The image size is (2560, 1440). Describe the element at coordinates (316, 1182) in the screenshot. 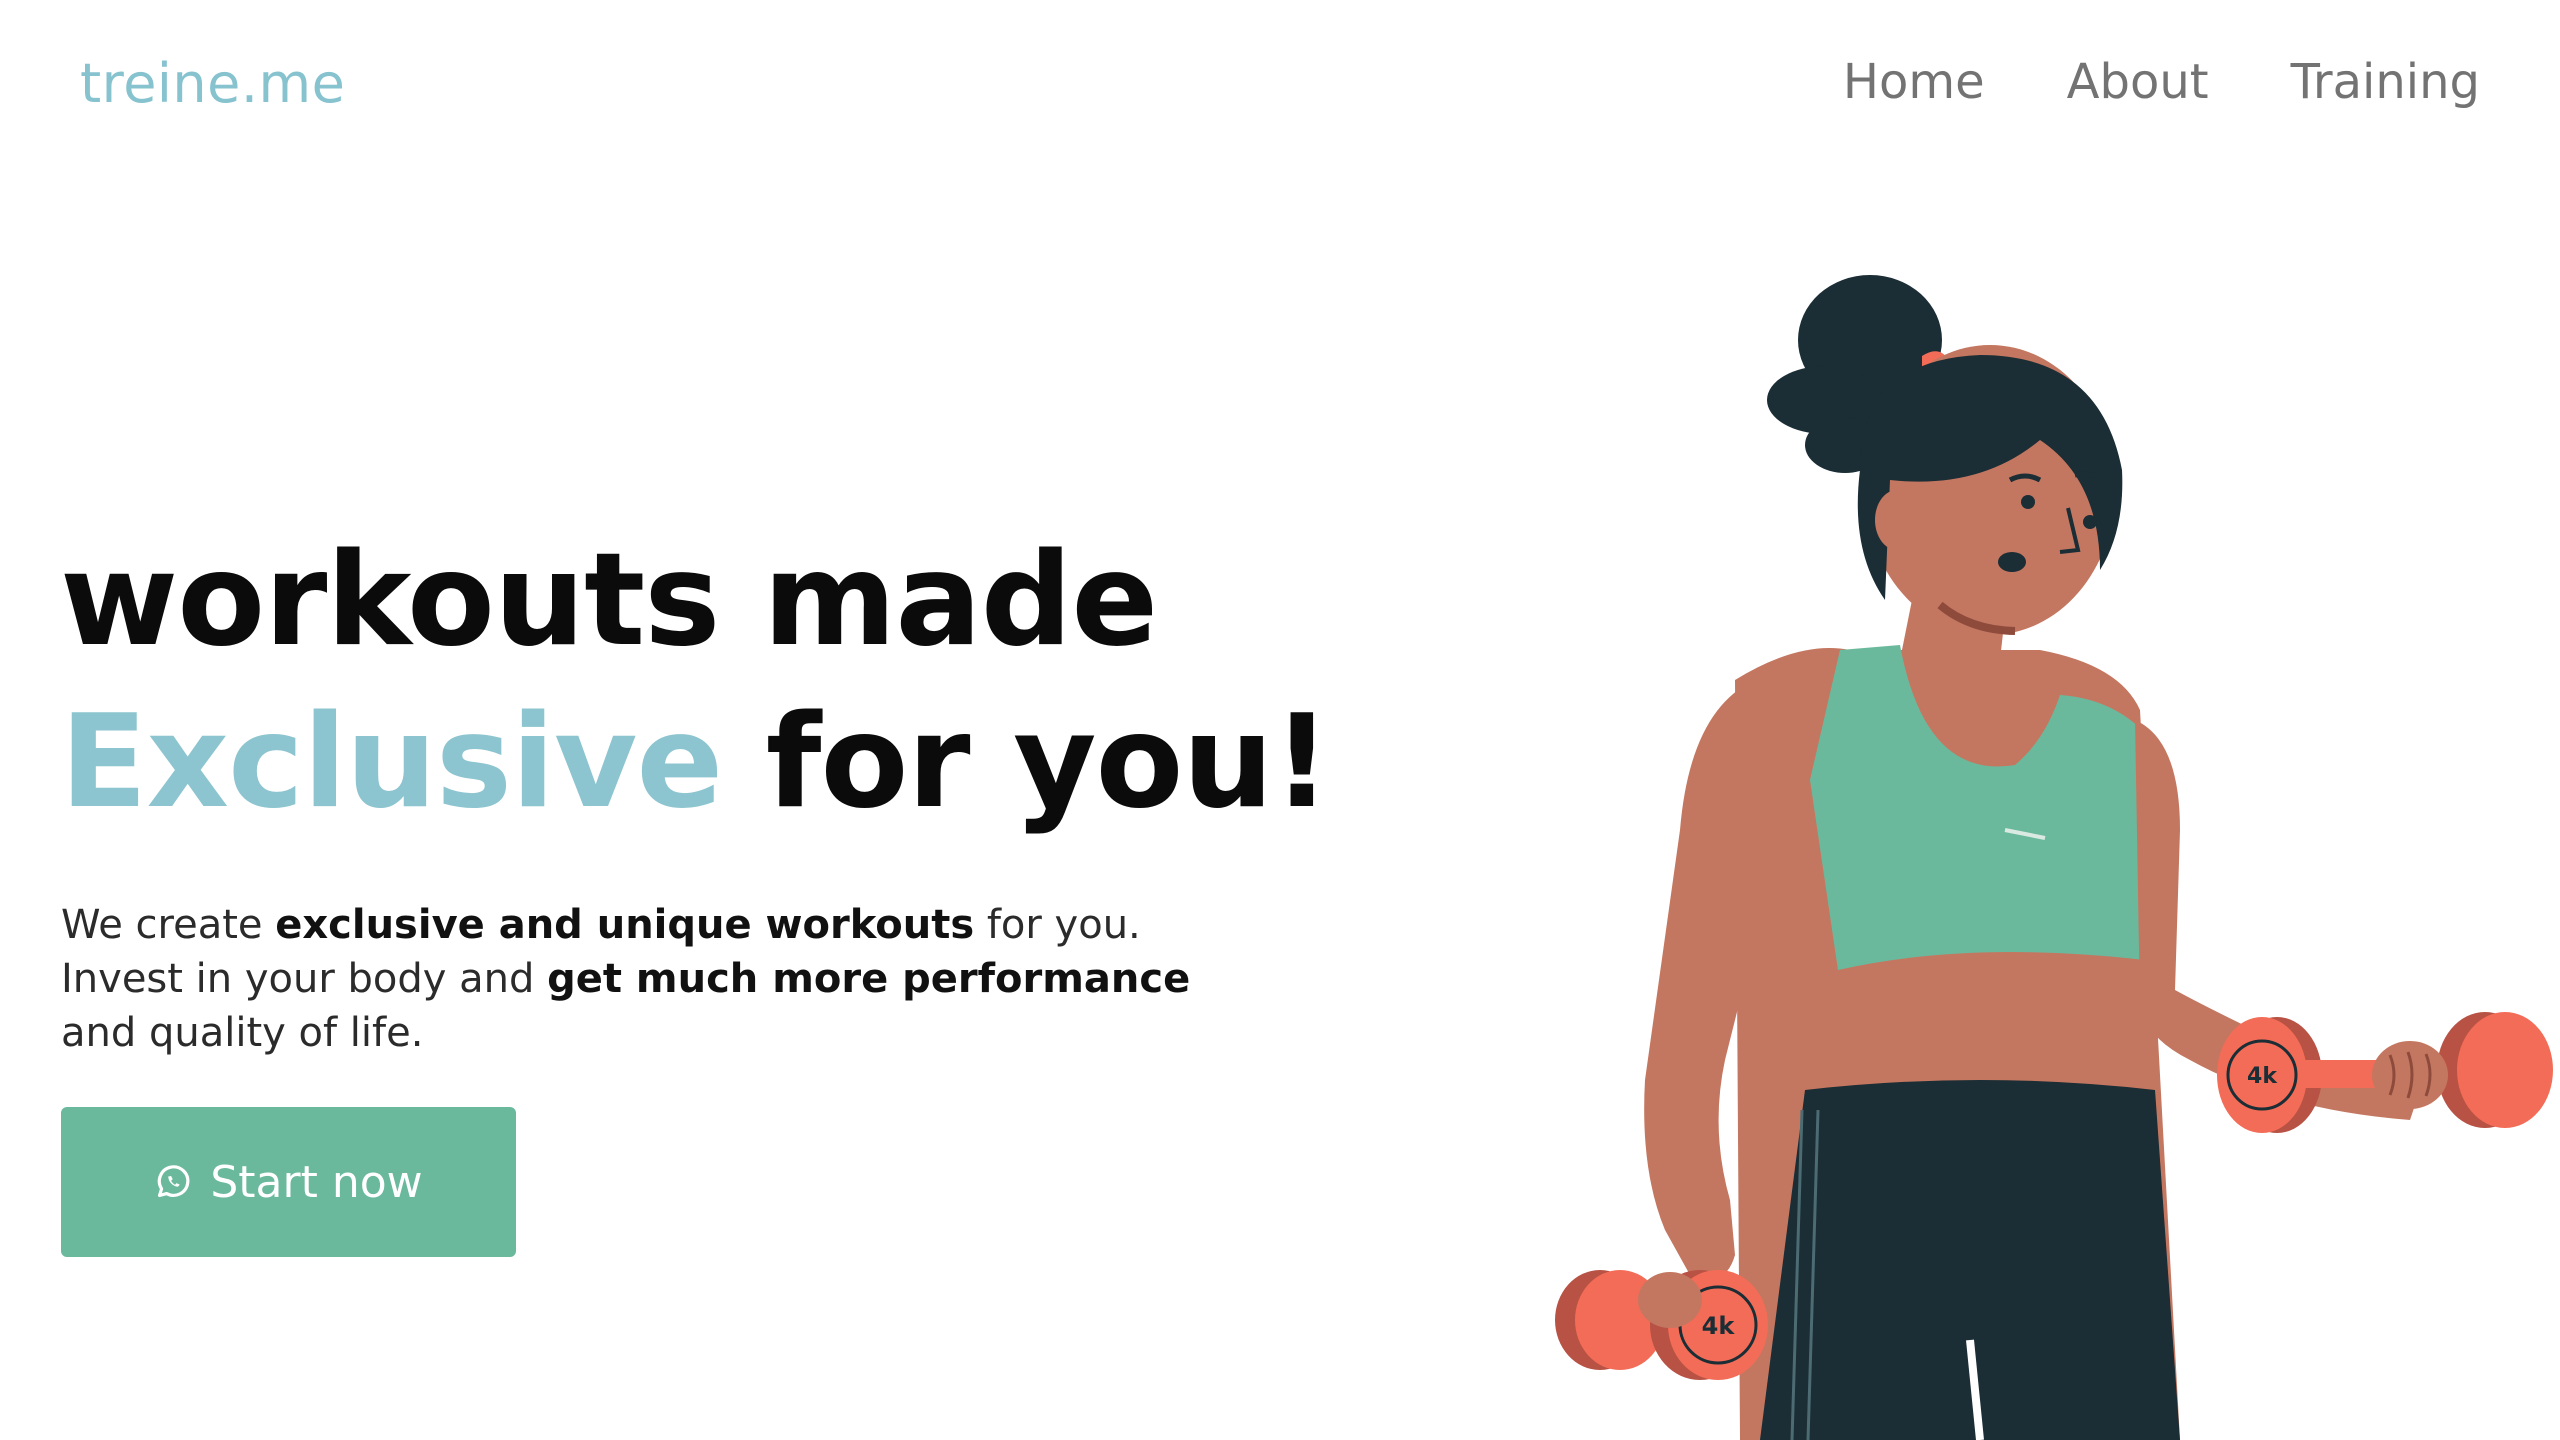

I see `start-now-label: Start now` at that location.